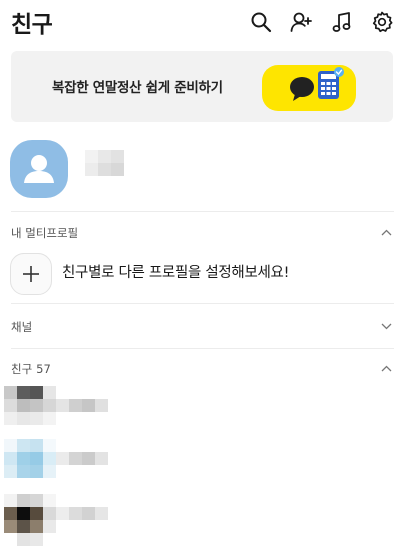 The width and height of the screenshot is (400, 550). Describe the element at coordinates (32, 25) in the screenshot. I see `page-title: 친구` at that location.